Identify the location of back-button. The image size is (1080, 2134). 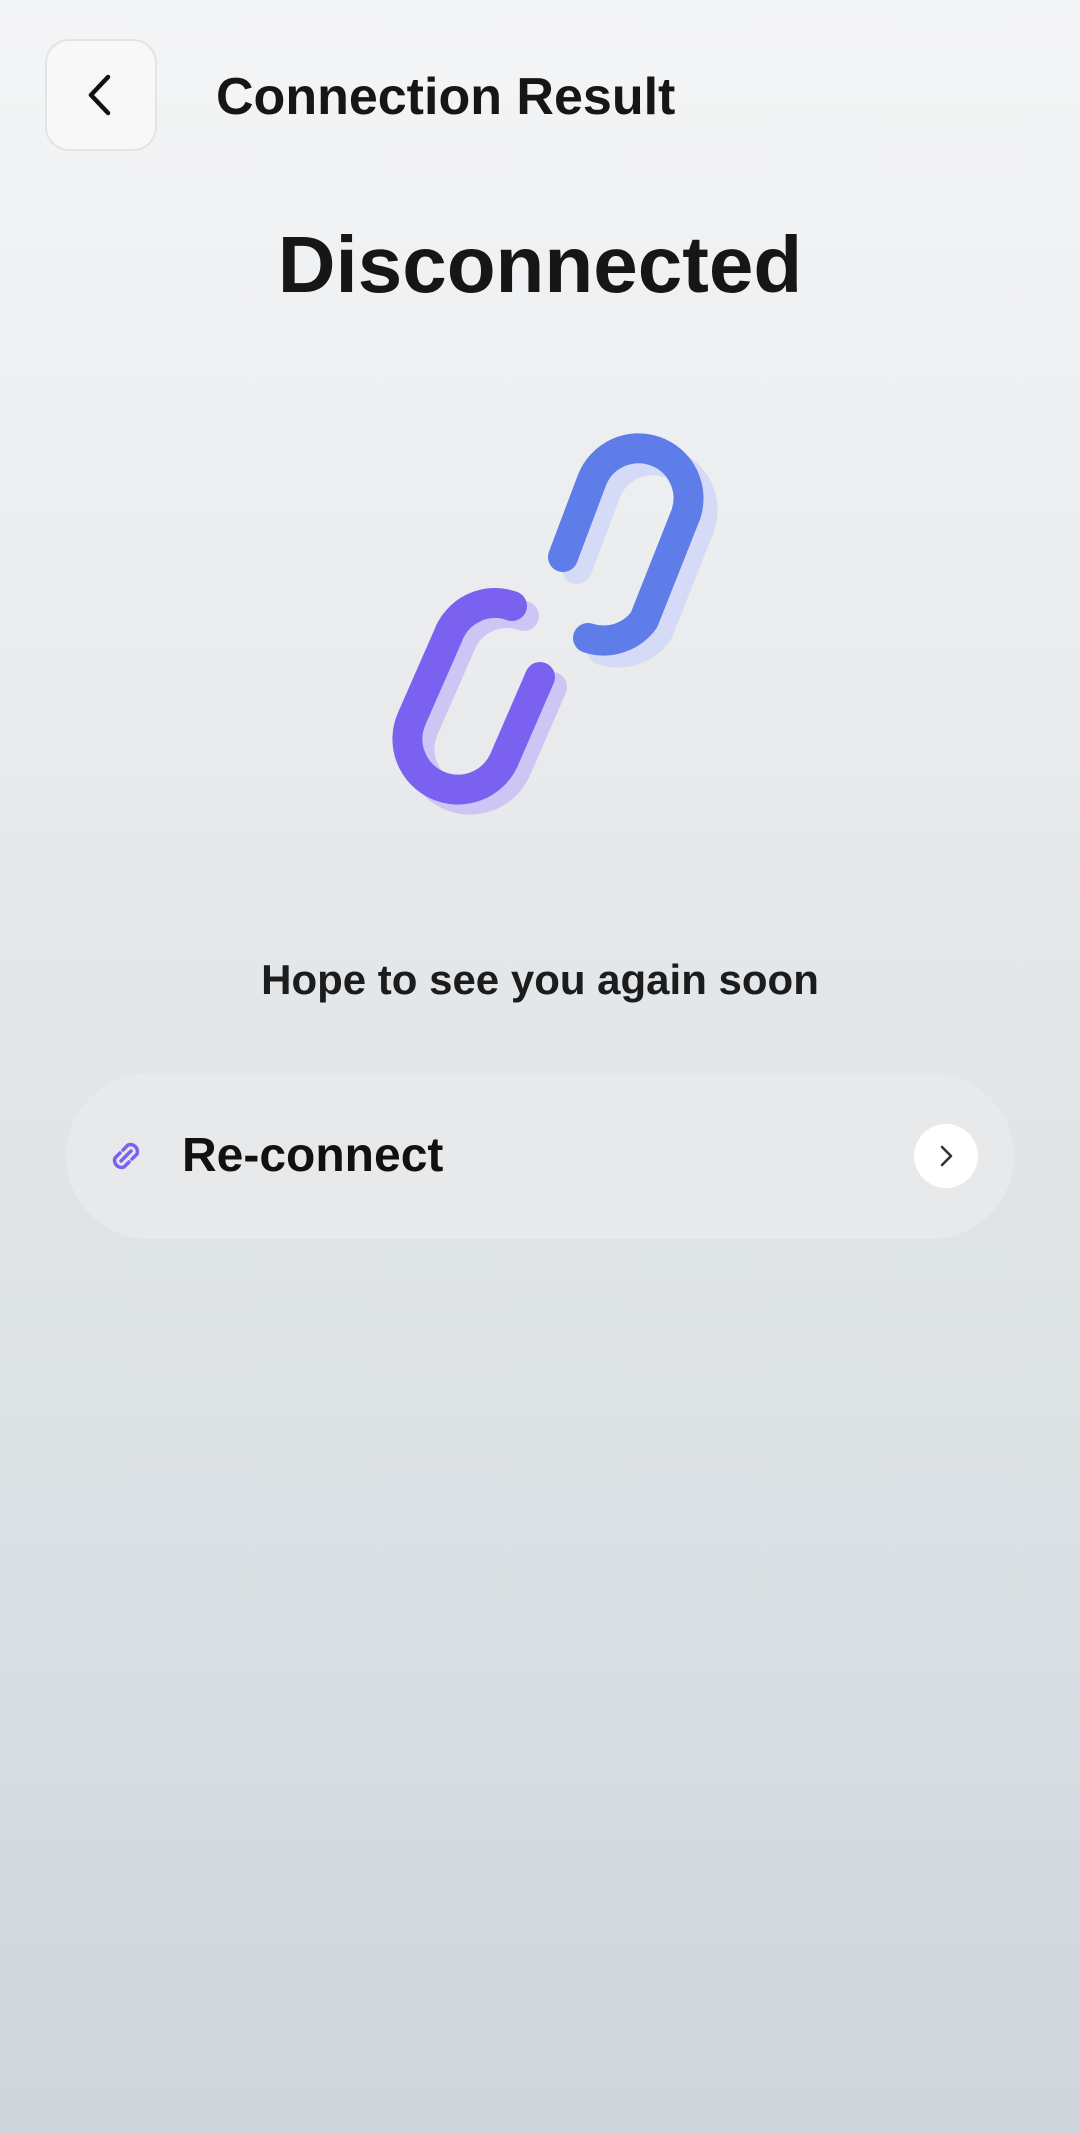
(101, 95).